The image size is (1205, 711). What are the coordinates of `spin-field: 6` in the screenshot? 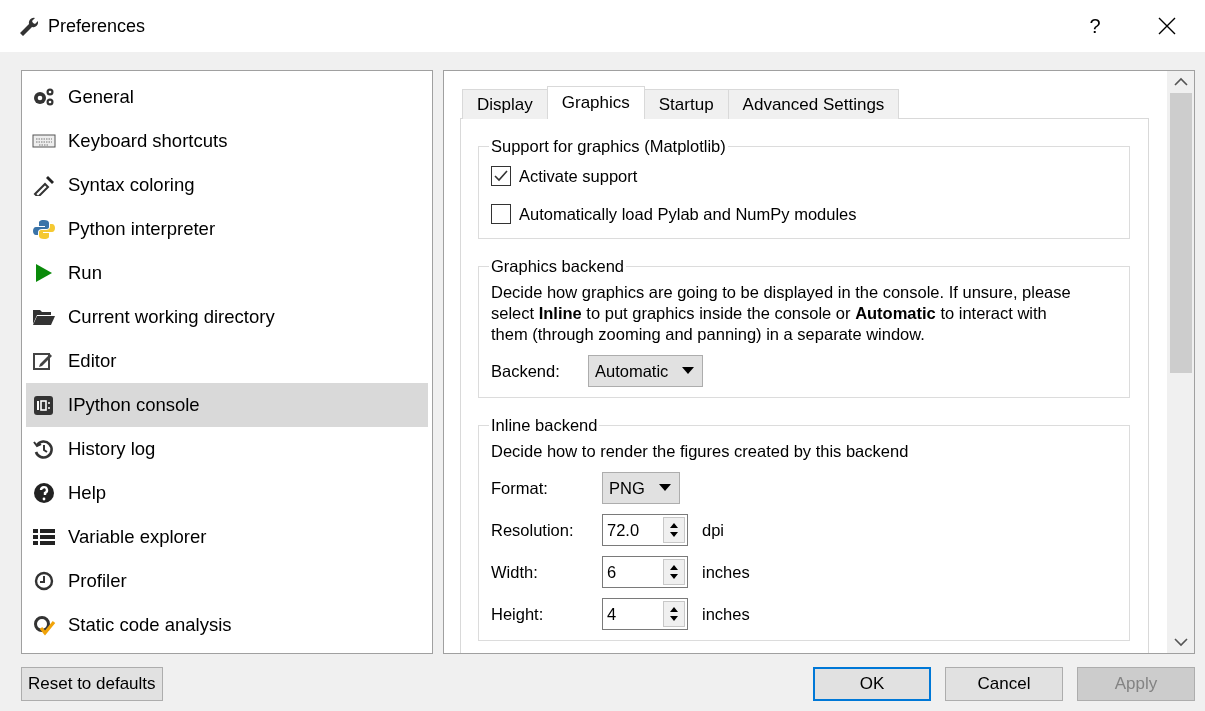 It's located at (645, 572).